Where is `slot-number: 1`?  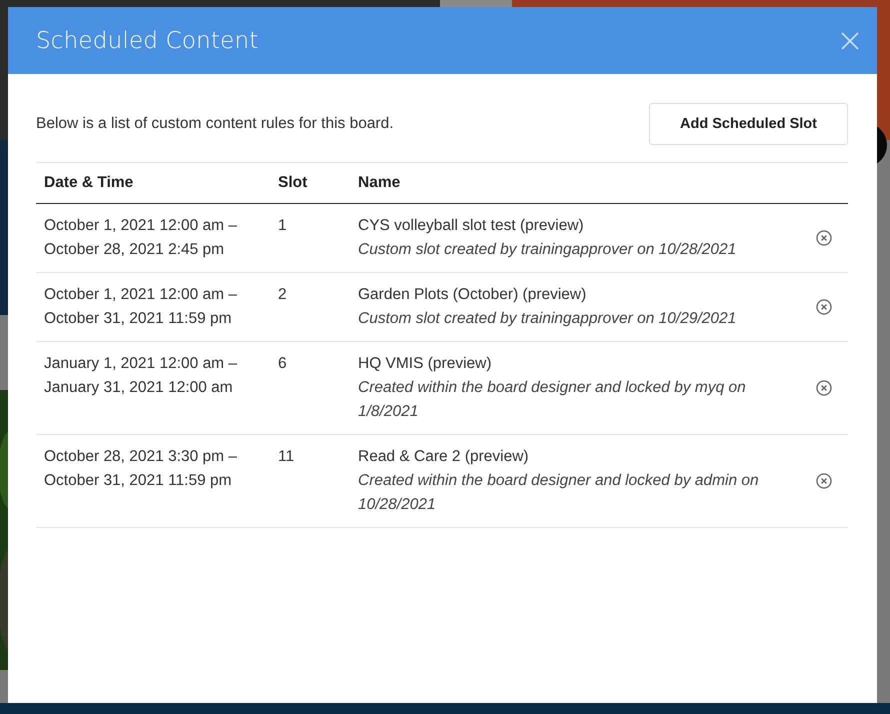
slot-number: 1 is located at coordinates (282, 225).